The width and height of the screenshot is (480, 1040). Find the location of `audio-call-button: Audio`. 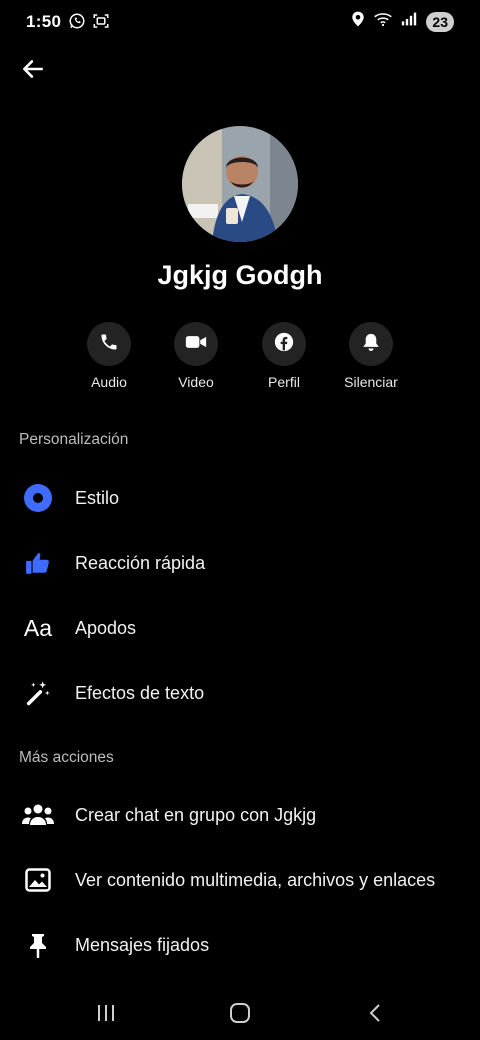

audio-call-button: Audio is located at coordinates (109, 356).